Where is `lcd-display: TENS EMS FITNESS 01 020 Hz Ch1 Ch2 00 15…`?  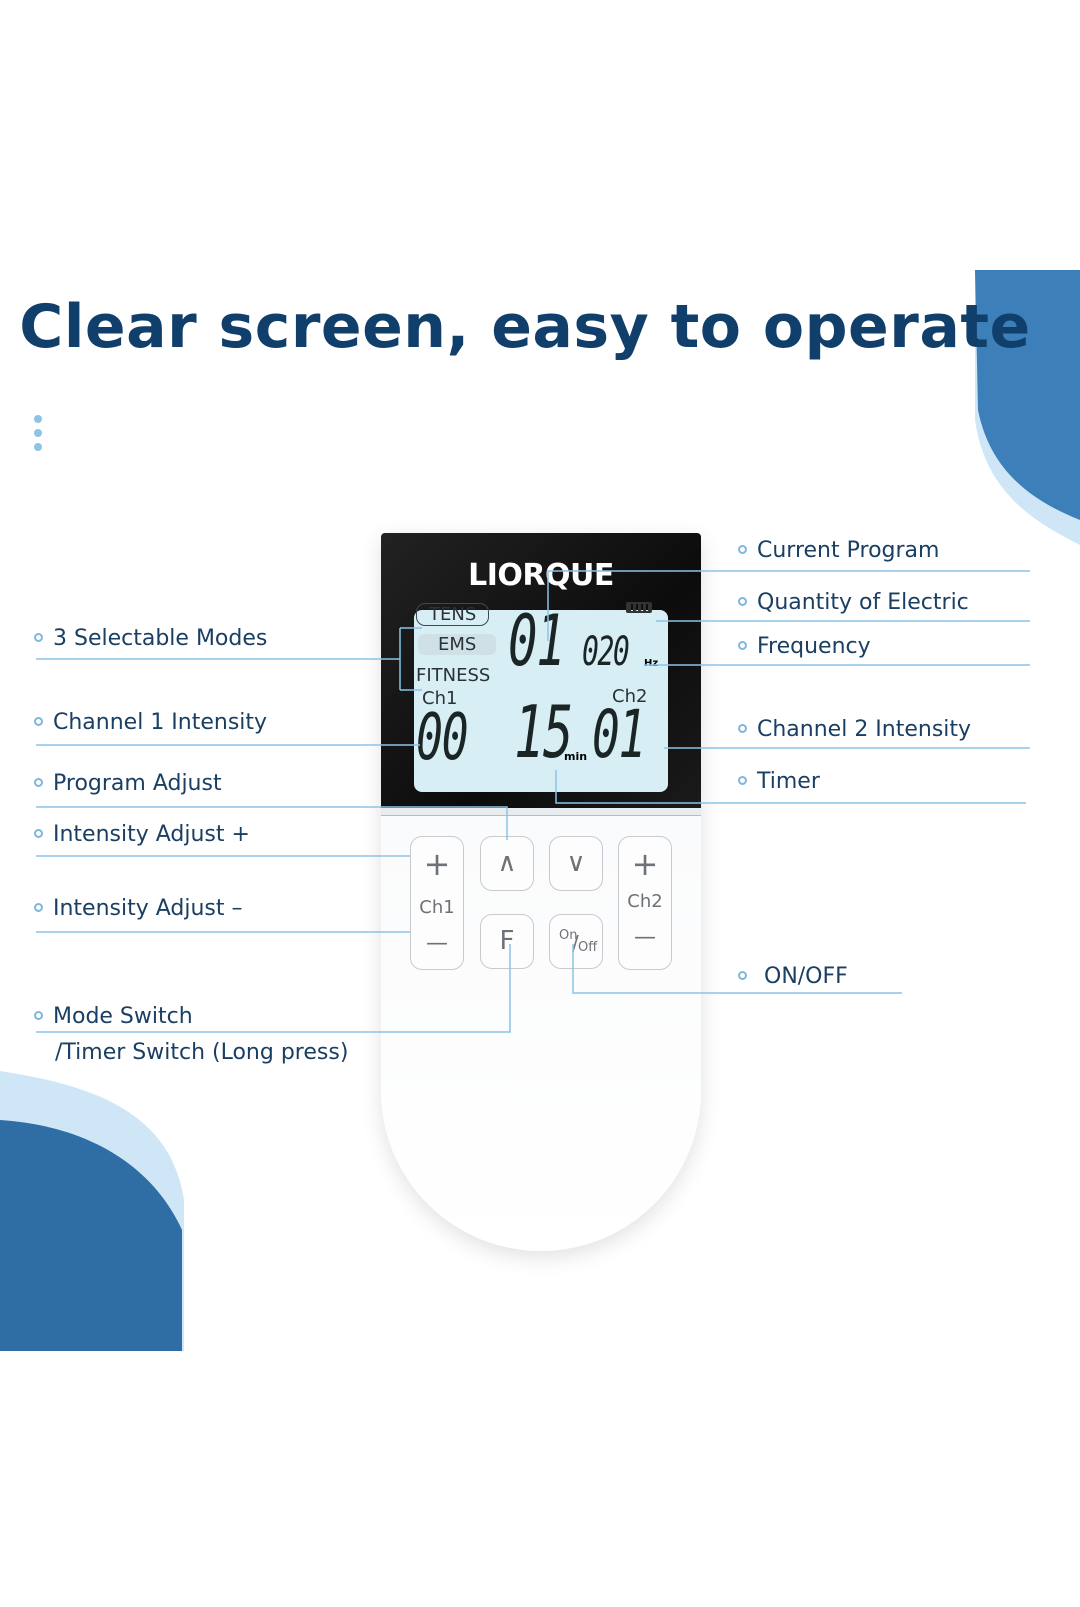 lcd-display: TENS EMS FITNESS 01 020 Hz Ch1 Ch2 00 15… is located at coordinates (541, 697).